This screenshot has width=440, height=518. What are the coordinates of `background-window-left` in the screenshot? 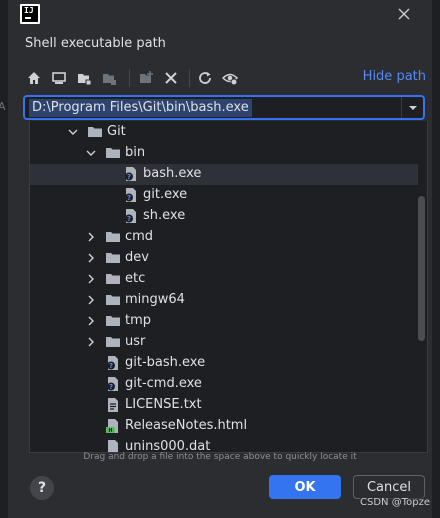 It's located at (4, 259).